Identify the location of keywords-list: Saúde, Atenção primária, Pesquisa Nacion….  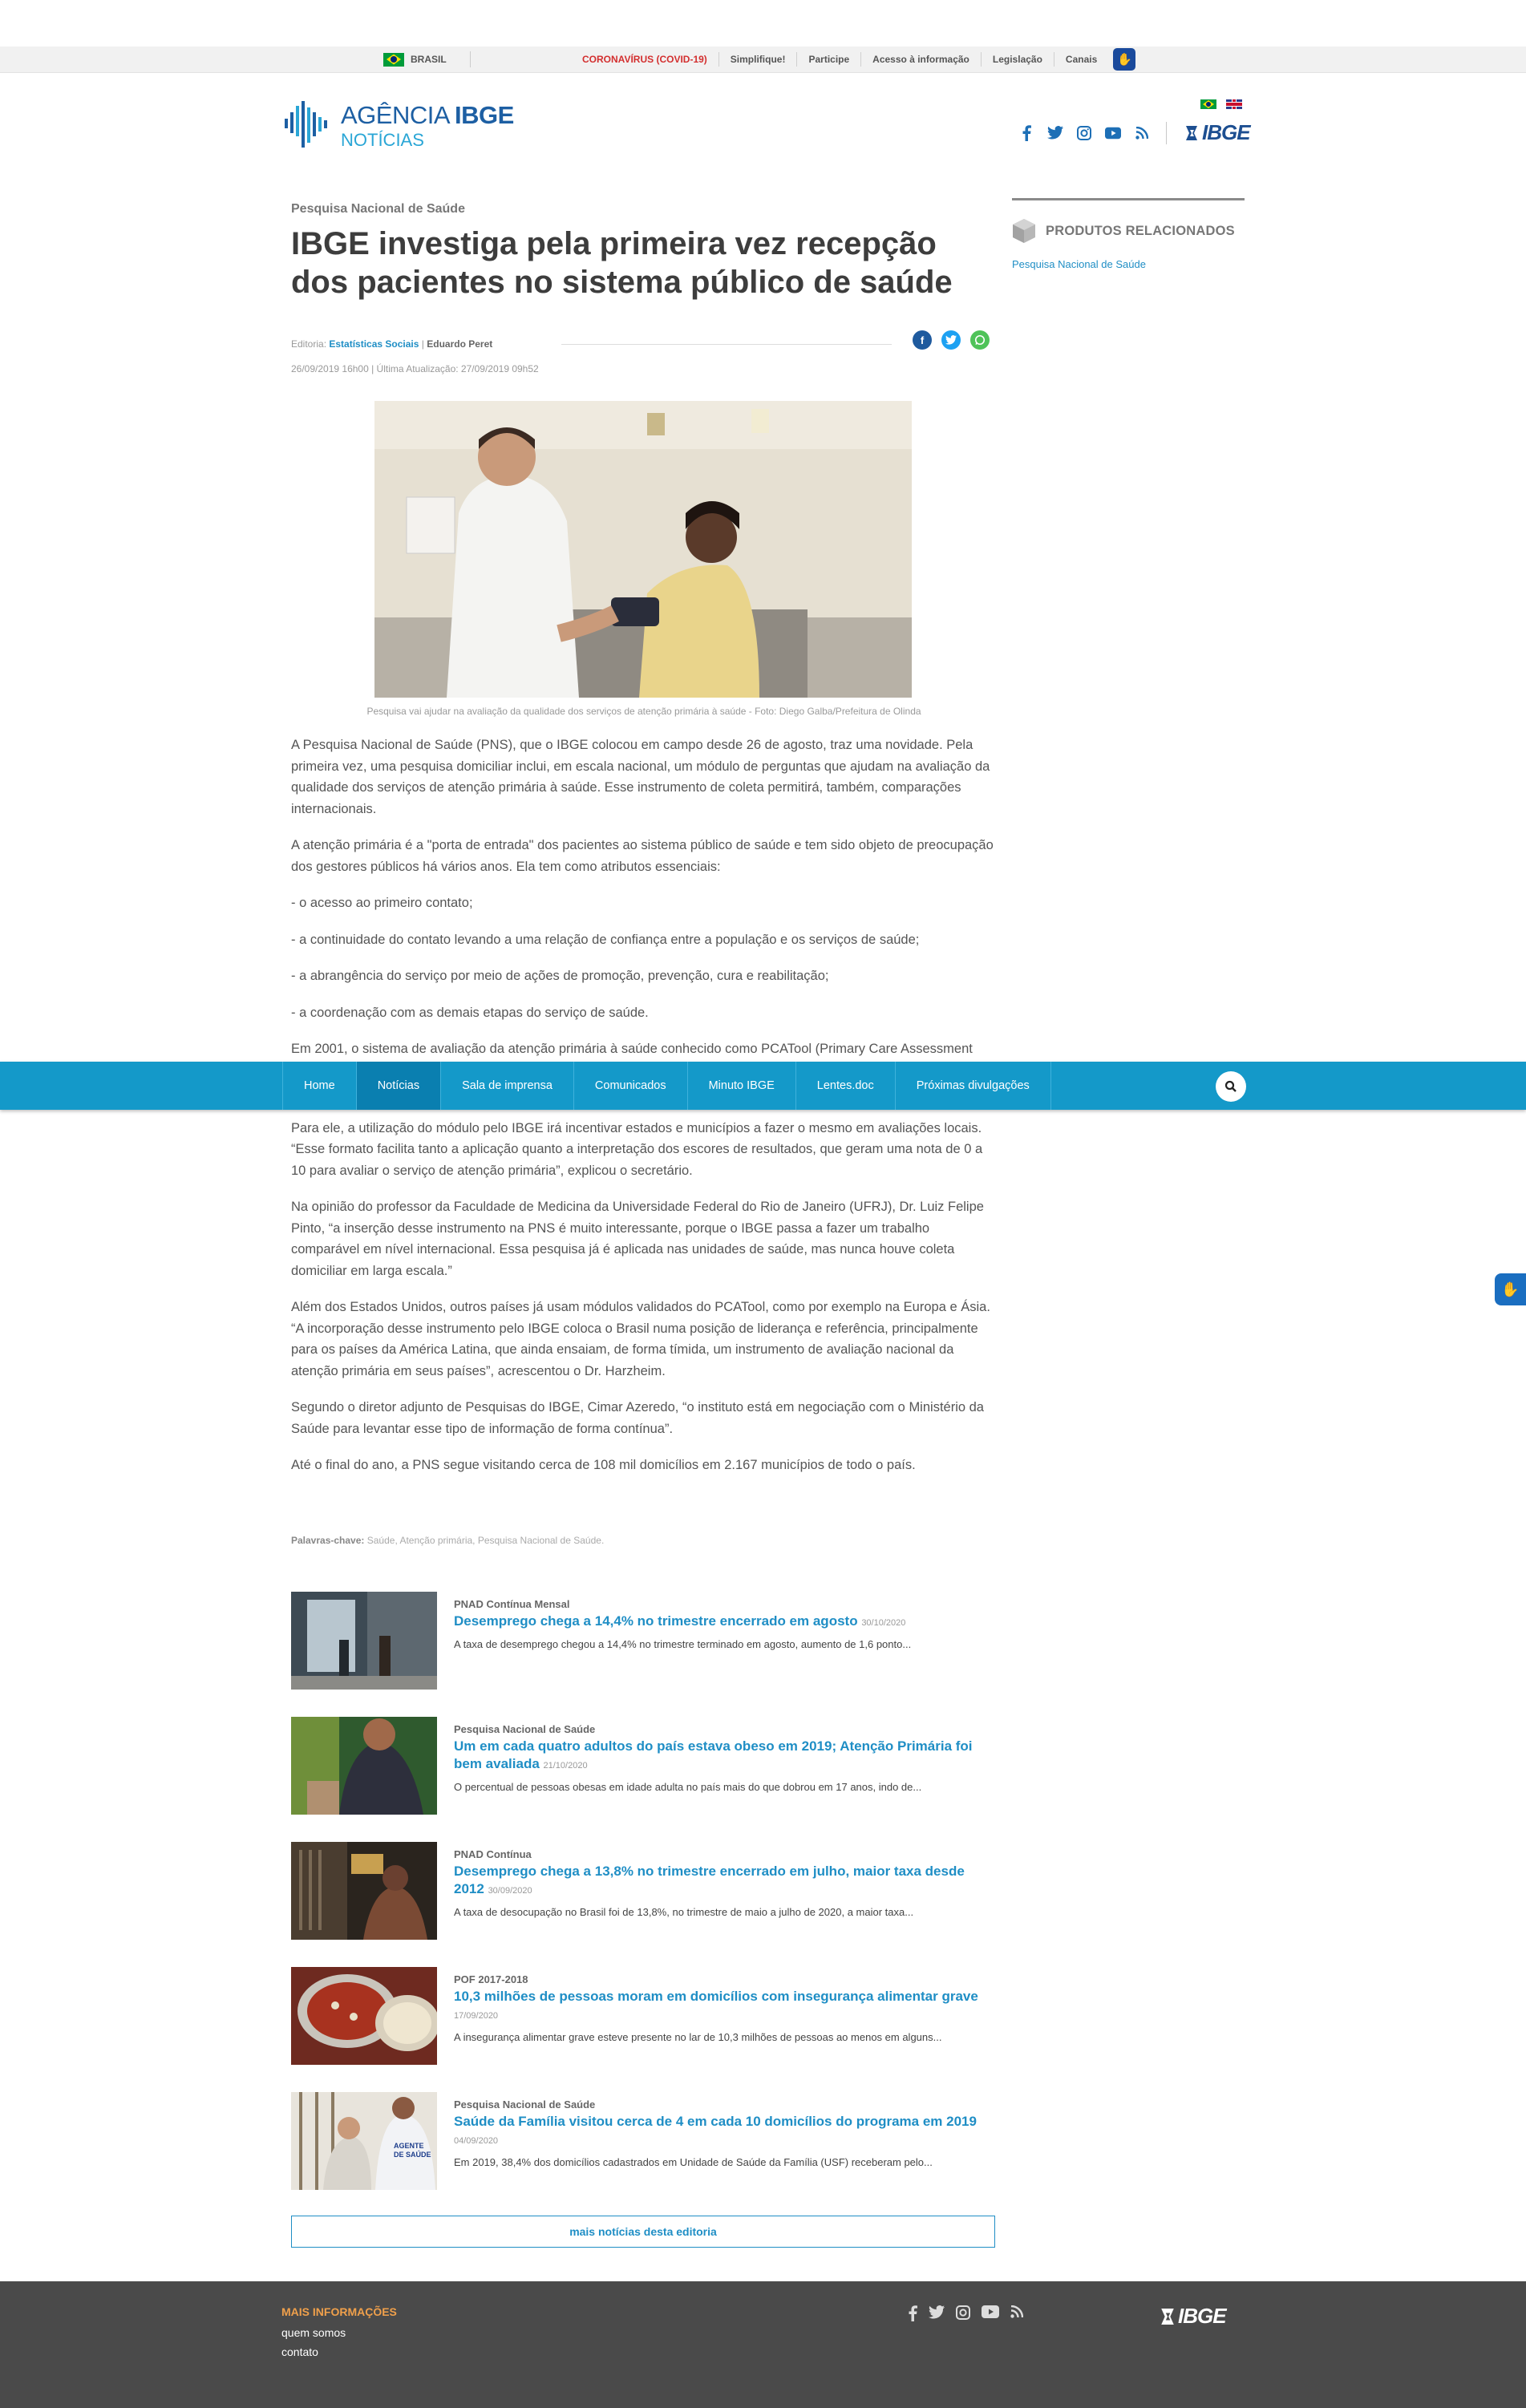
(486, 1540).